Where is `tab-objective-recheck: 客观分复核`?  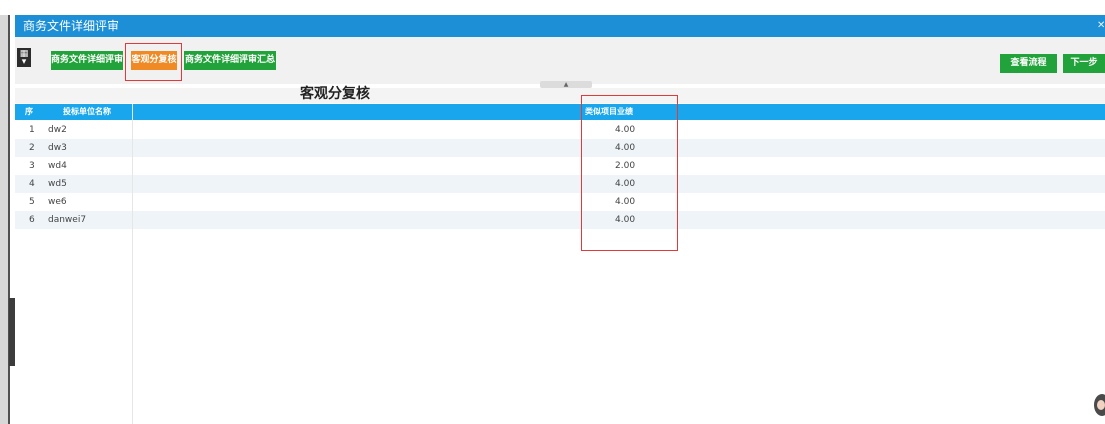 tab-objective-recheck: 客观分复核 is located at coordinates (154, 60).